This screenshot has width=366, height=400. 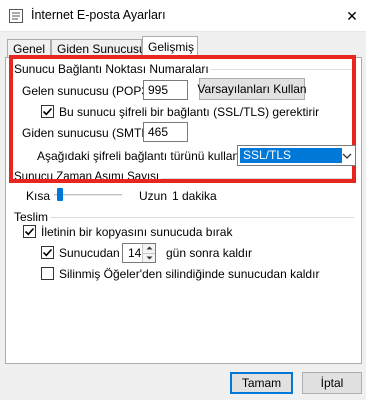 I want to click on leave-copy-label: İletinin bir kopyasını sunucuda bırak, so click(x=137, y=232).